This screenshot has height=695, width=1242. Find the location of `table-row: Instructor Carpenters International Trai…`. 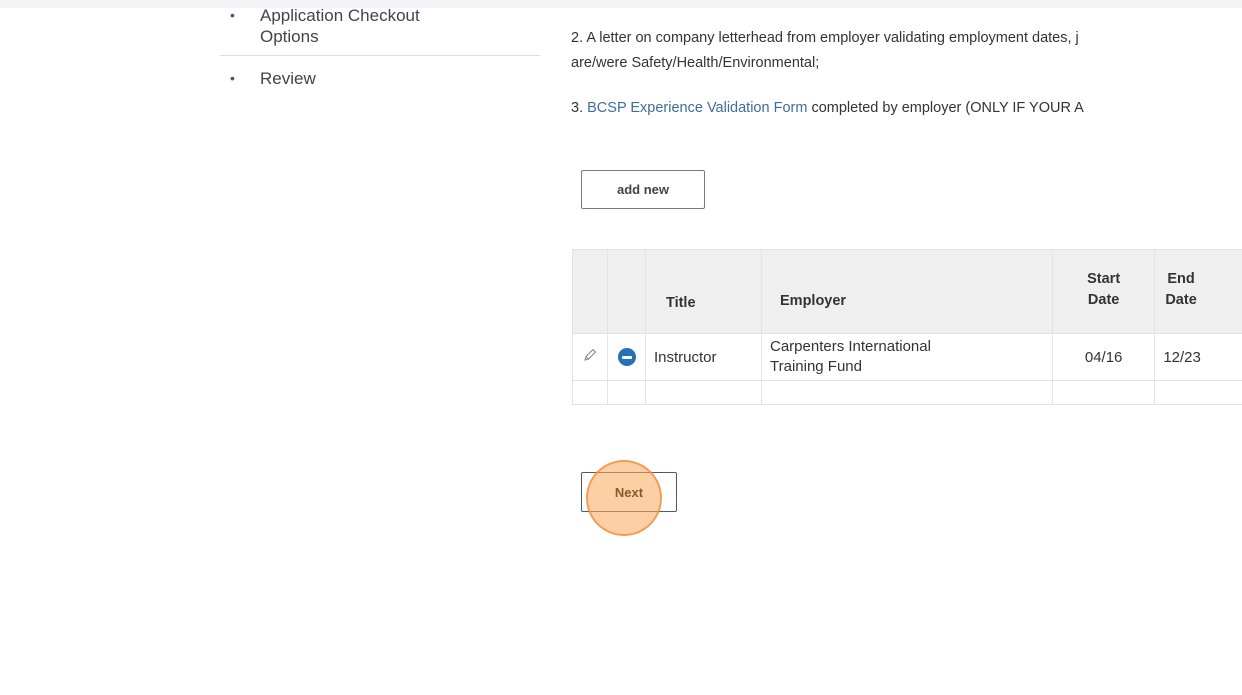

table-row: Instructor Carpenters International Trai… is located at coordinates (906, 357).